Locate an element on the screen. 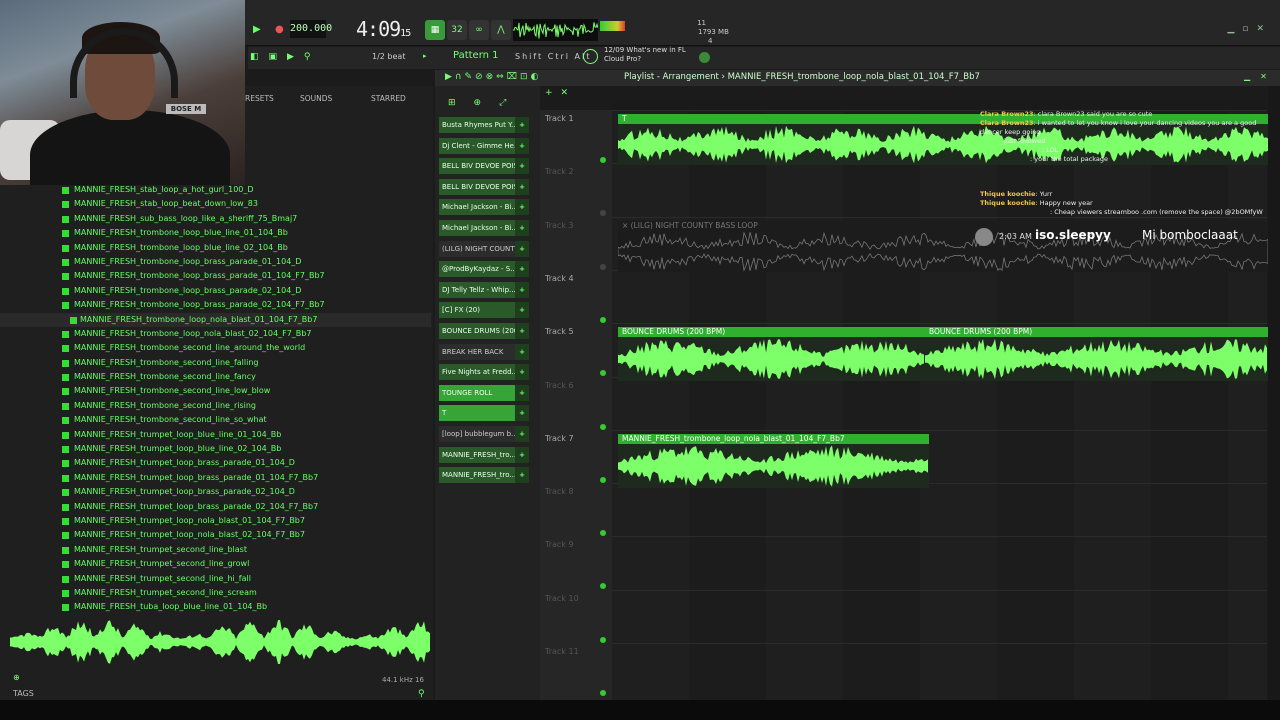 The height and width of the screenshot is (720, 1280). pattern-prev-icon: ▸ is located at coordinates (425, 56).